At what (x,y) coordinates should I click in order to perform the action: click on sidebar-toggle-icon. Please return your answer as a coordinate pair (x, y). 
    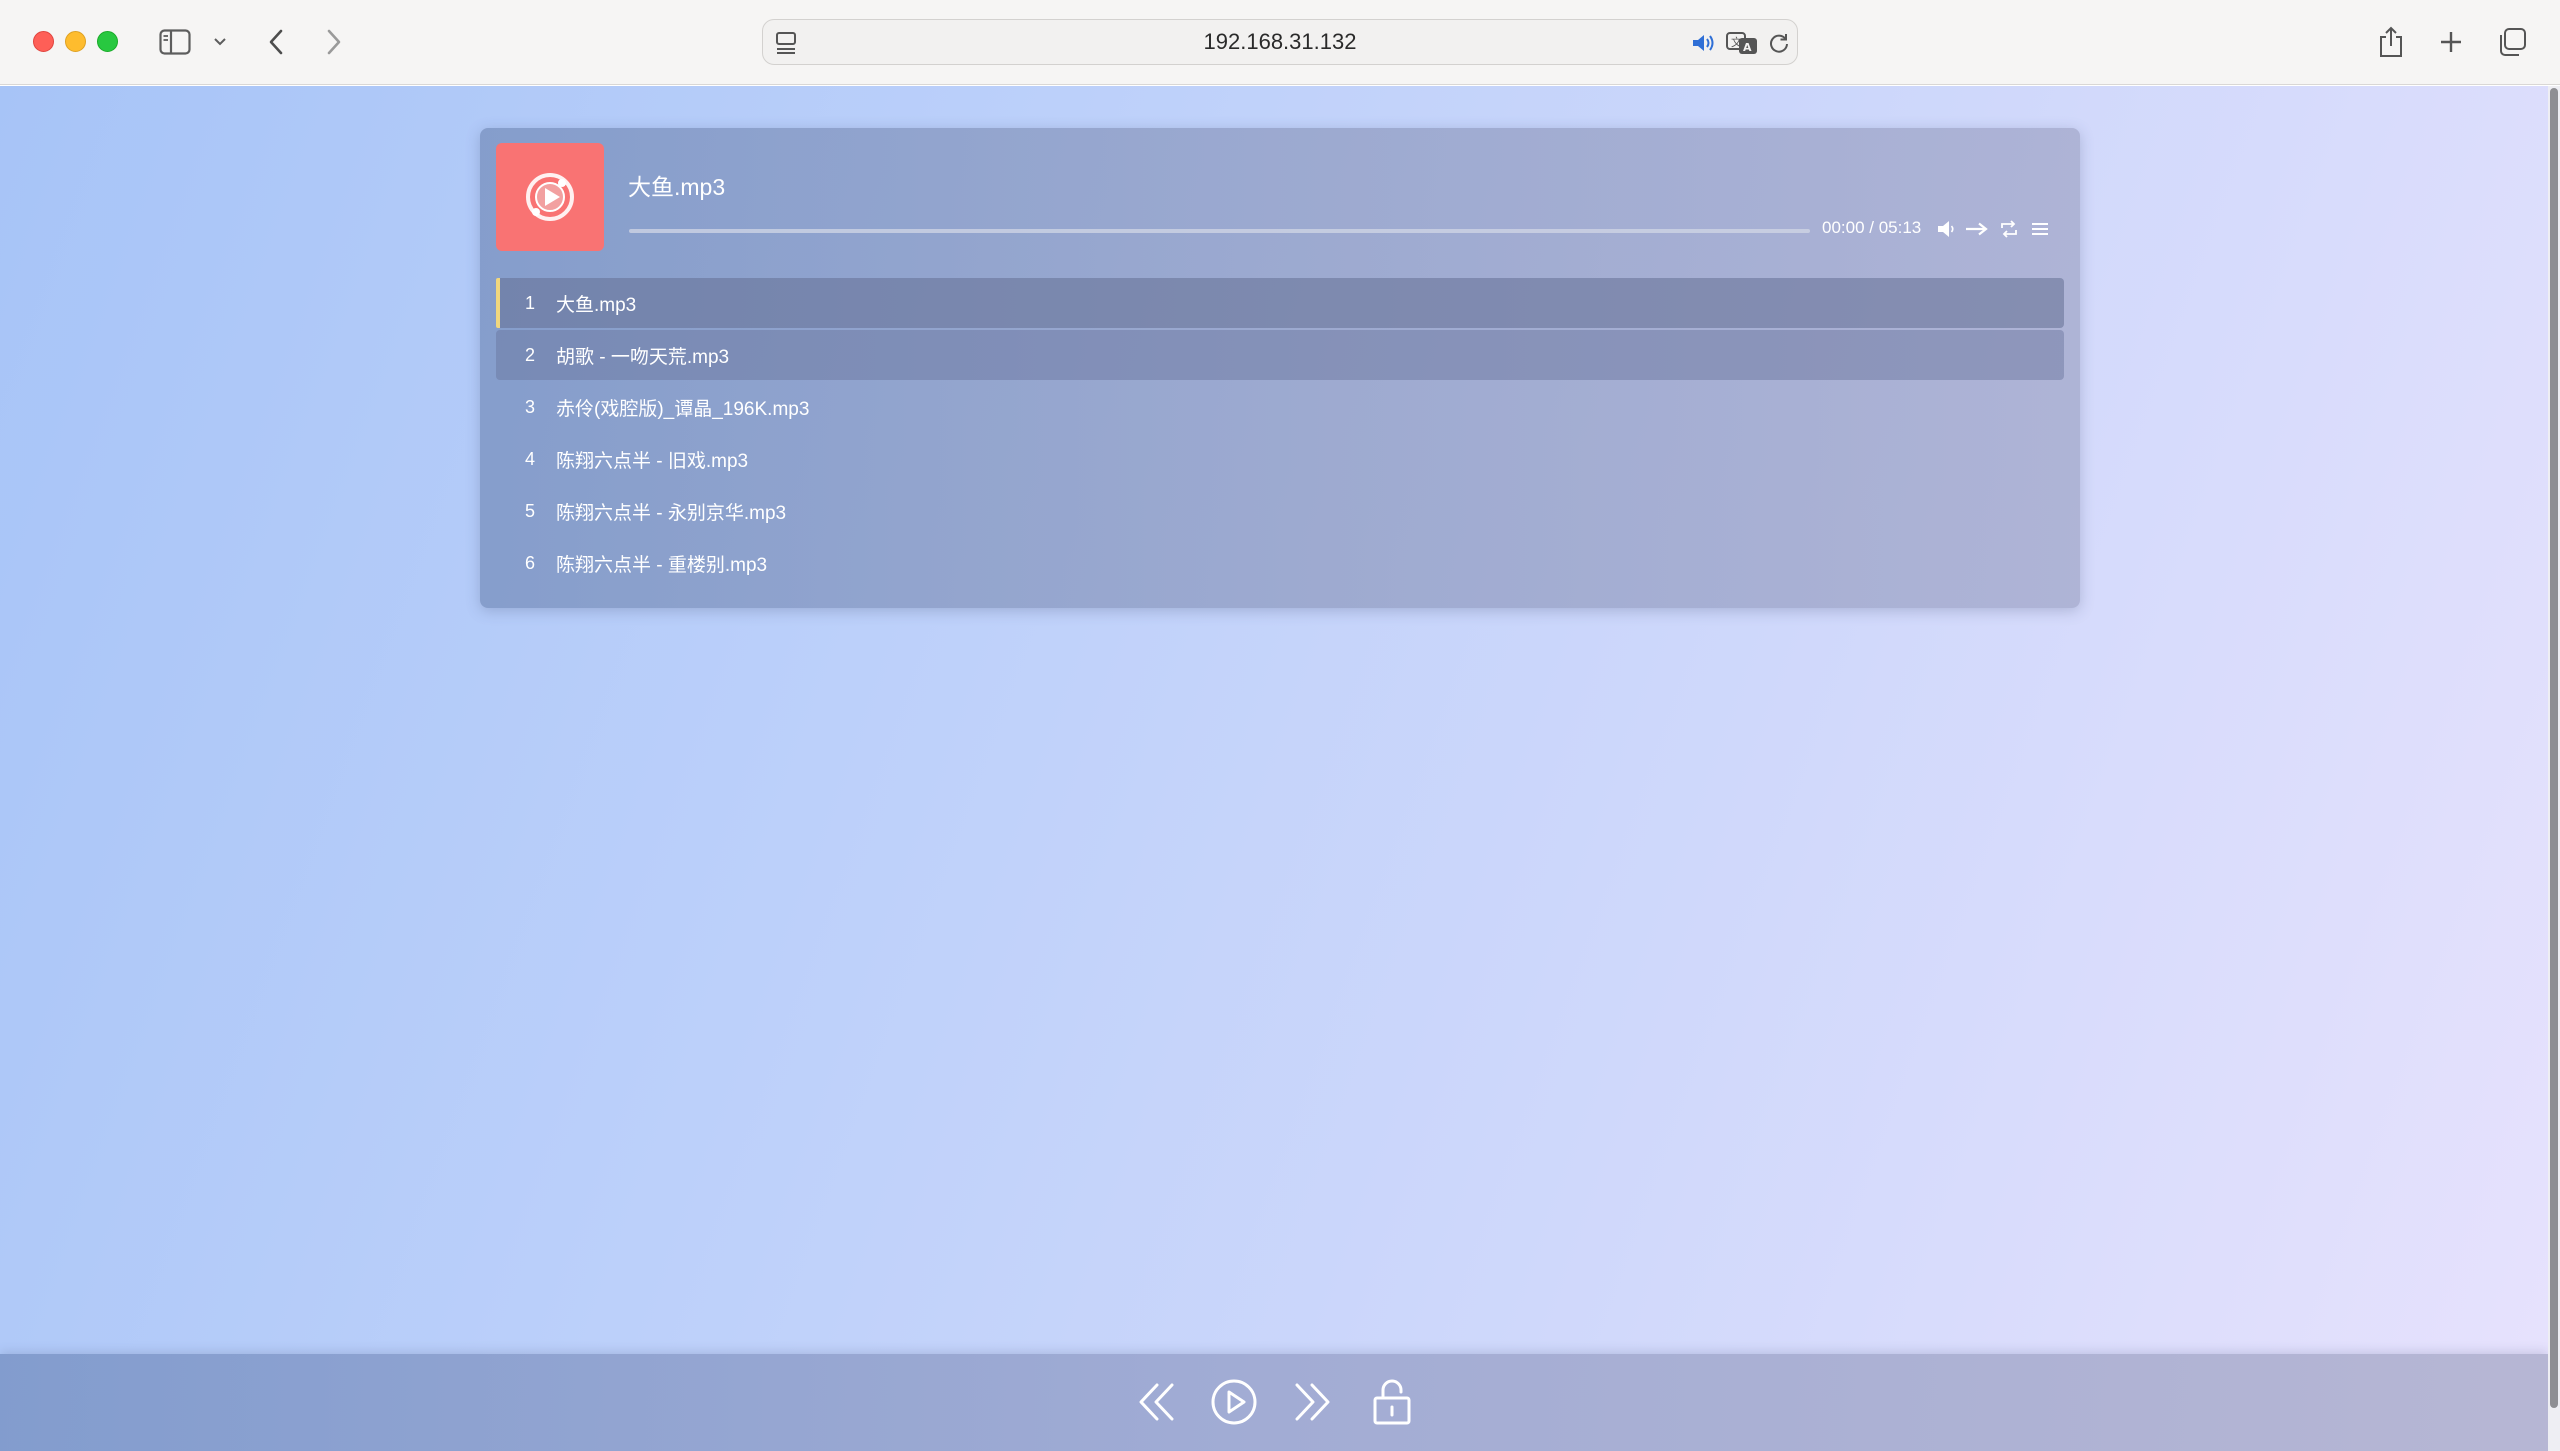
    Looking at the image, I should click on (175, 42).